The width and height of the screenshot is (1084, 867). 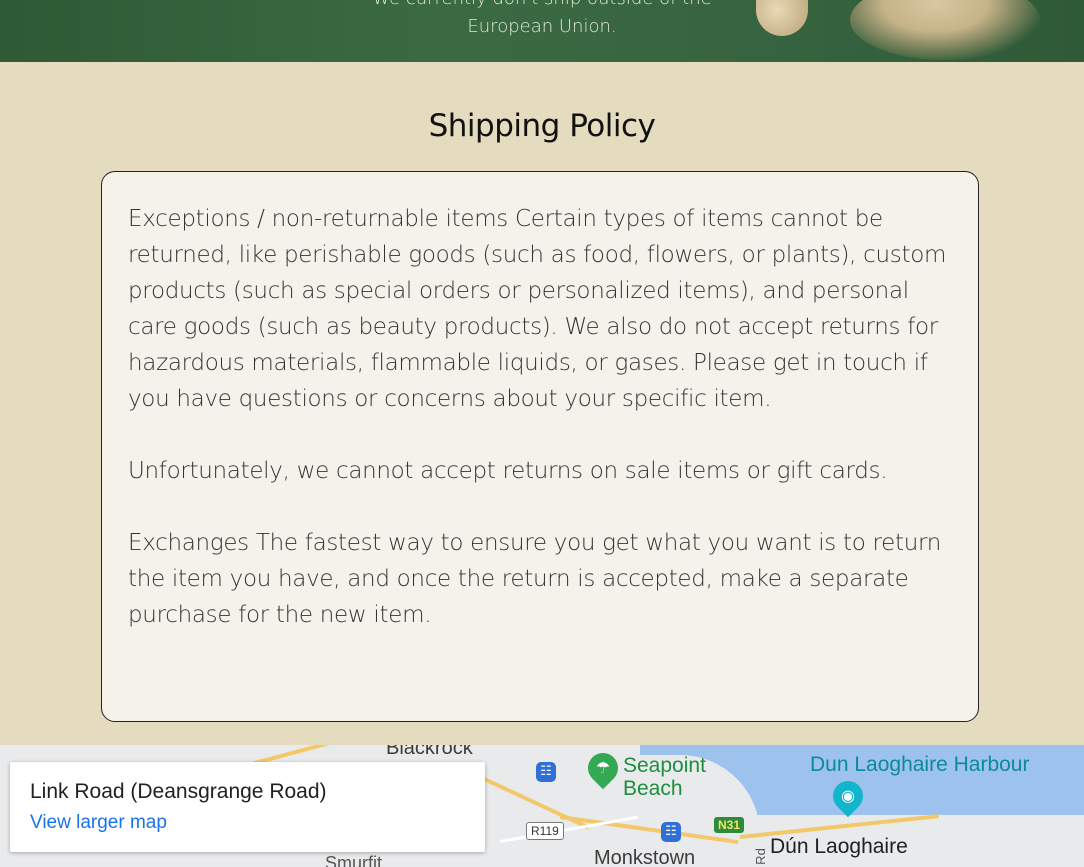 What do you see at coordinates (920, 764) in the screenshot?
I see `map-label-harbour: Dun Laoghaire Harbour` at bounding box center [920, 764].